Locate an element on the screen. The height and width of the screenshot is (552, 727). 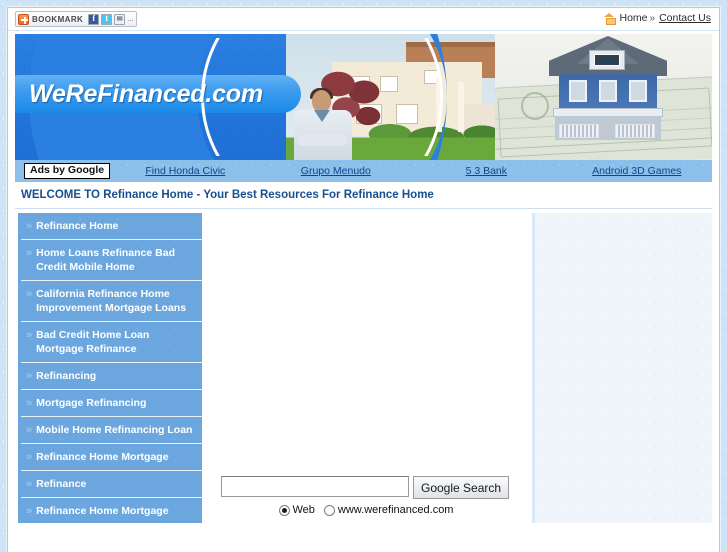
top-navigation: Home » Contact Us is located at coordinates (657, 18).